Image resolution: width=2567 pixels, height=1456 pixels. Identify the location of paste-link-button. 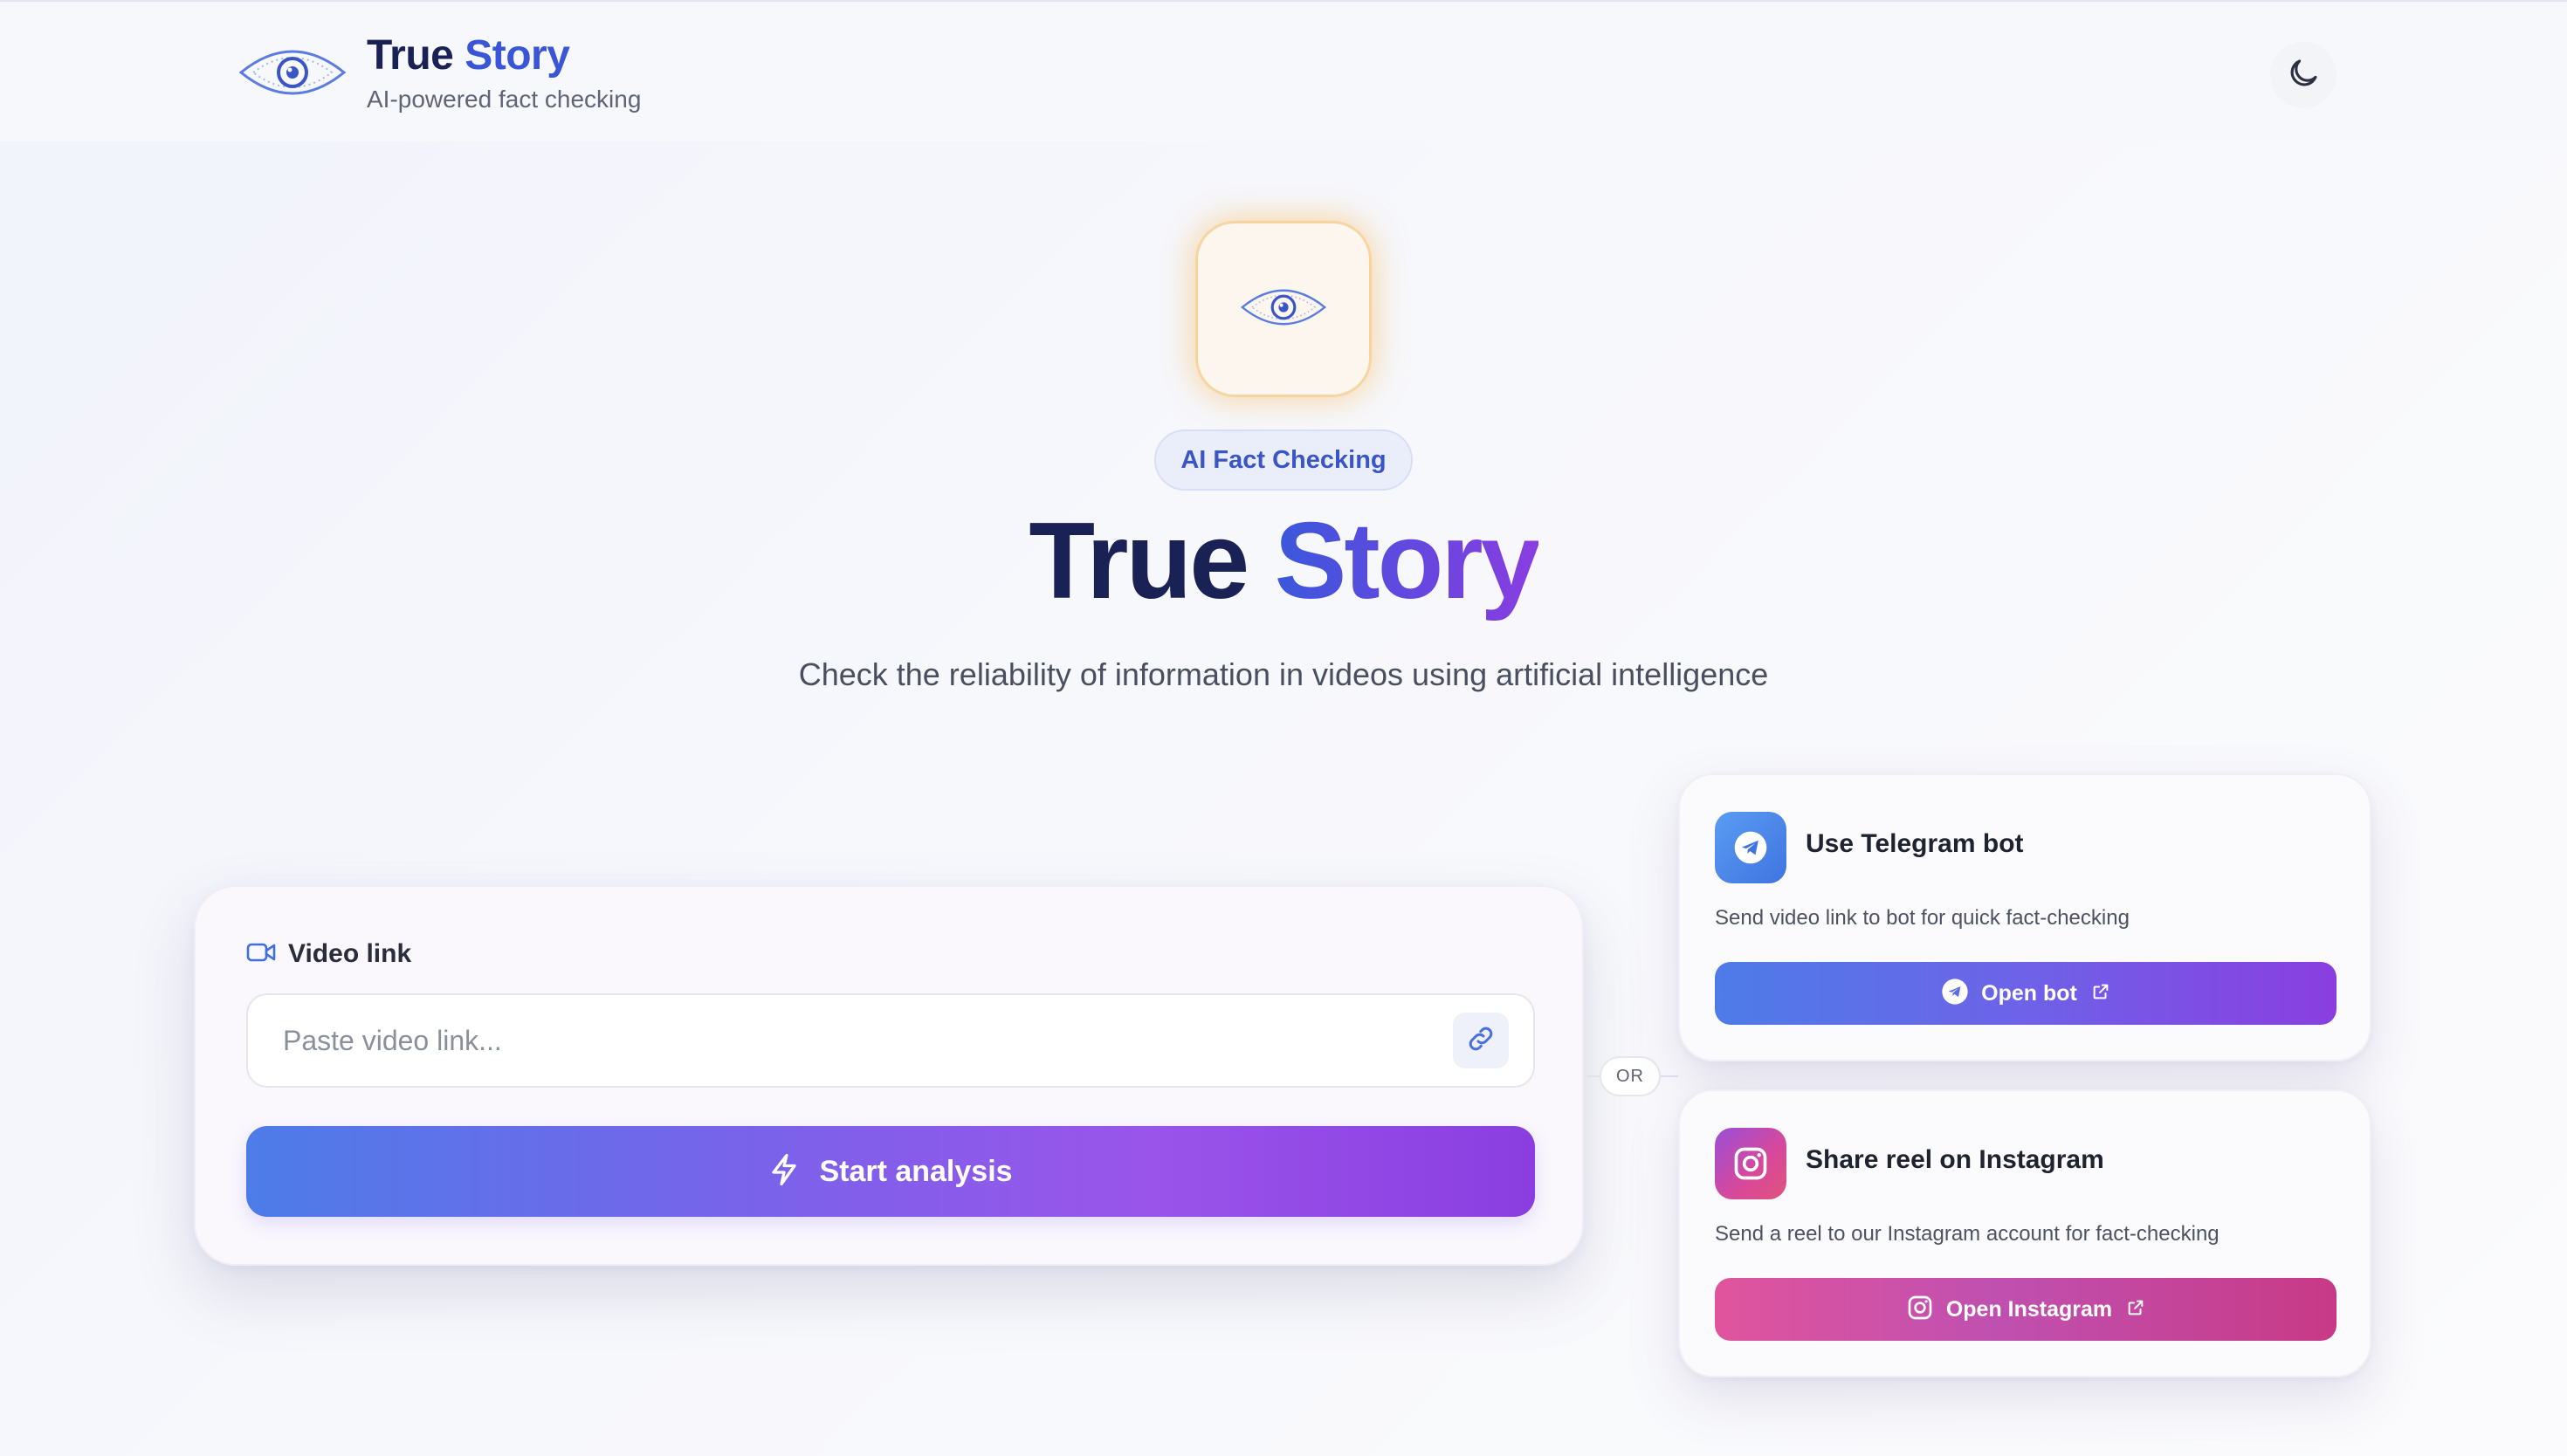
(1481, 1040).